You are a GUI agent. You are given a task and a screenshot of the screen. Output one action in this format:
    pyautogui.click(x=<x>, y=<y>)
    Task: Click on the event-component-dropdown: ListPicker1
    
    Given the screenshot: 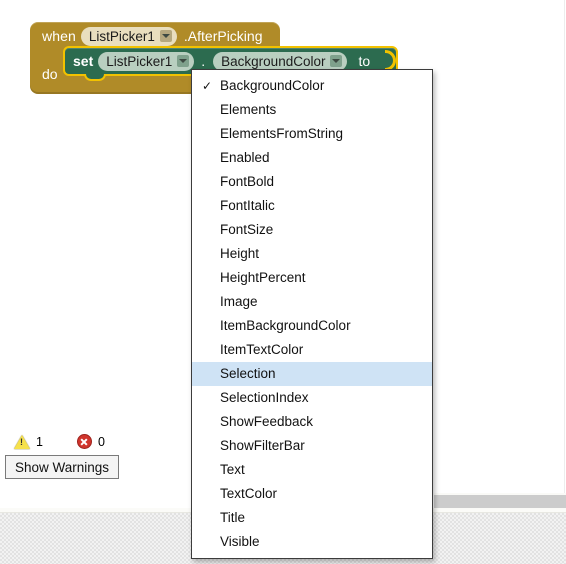 What is the action you would take?
    pyautogui.click(x=128, y=36)
    